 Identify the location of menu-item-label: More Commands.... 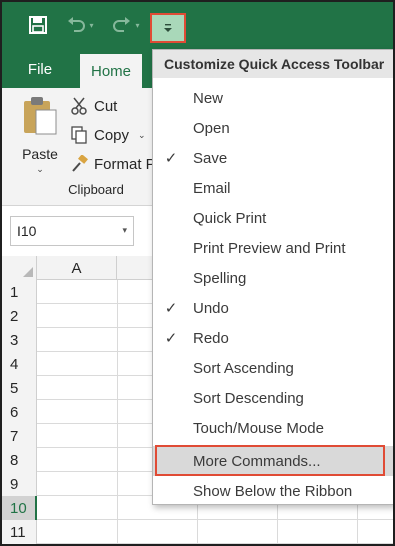
(257, 461).